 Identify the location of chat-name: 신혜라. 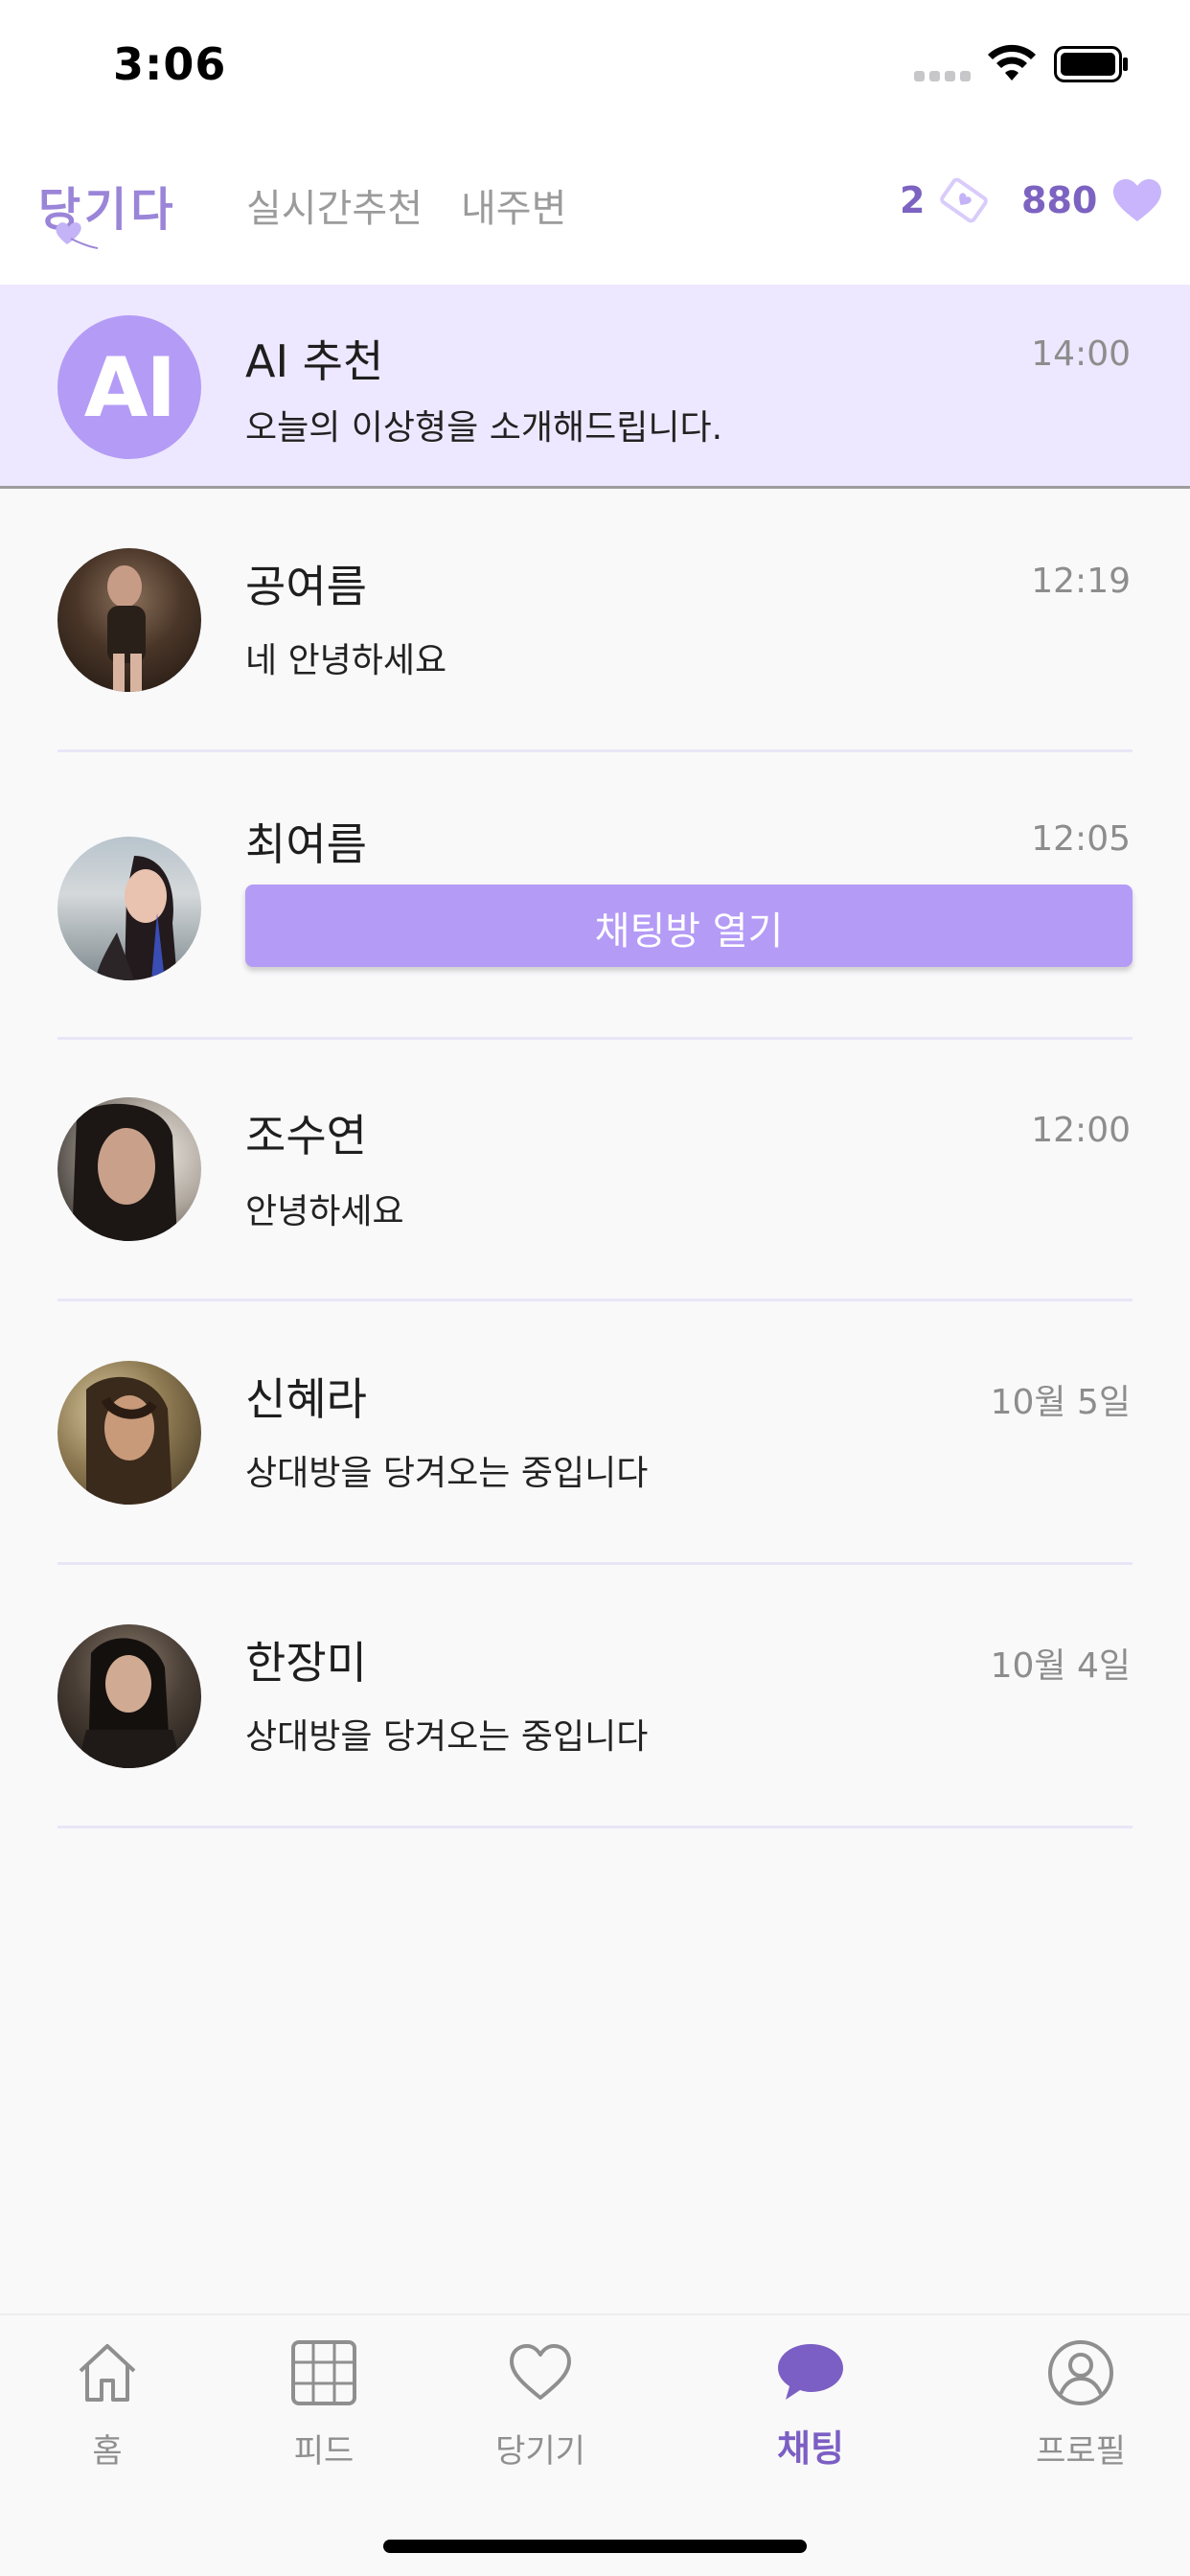
(306, 1399).